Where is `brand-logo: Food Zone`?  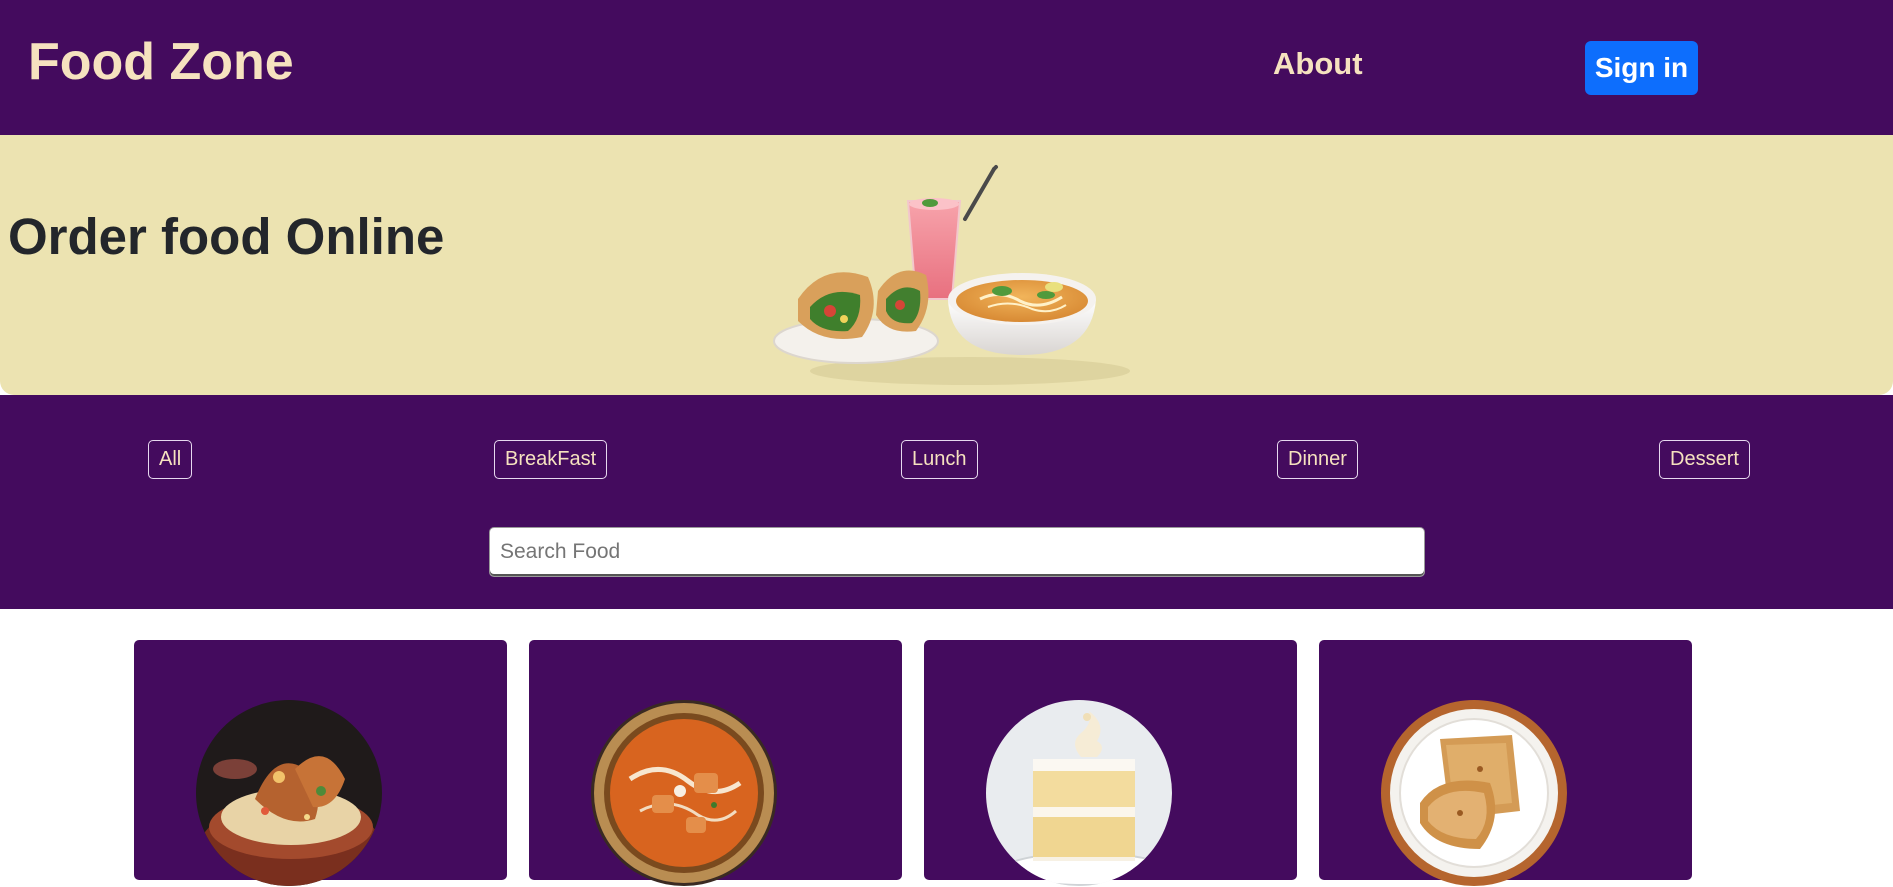
brand-logo: Food Zone is located at coordinates (161, 62).